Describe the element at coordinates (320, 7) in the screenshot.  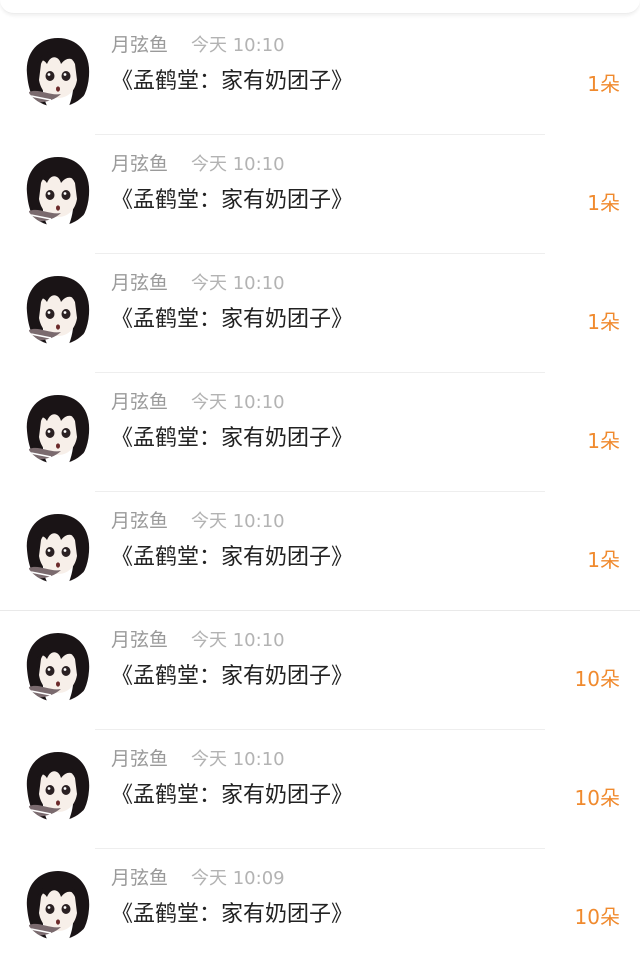
I see `top-panel-edge` at that location.